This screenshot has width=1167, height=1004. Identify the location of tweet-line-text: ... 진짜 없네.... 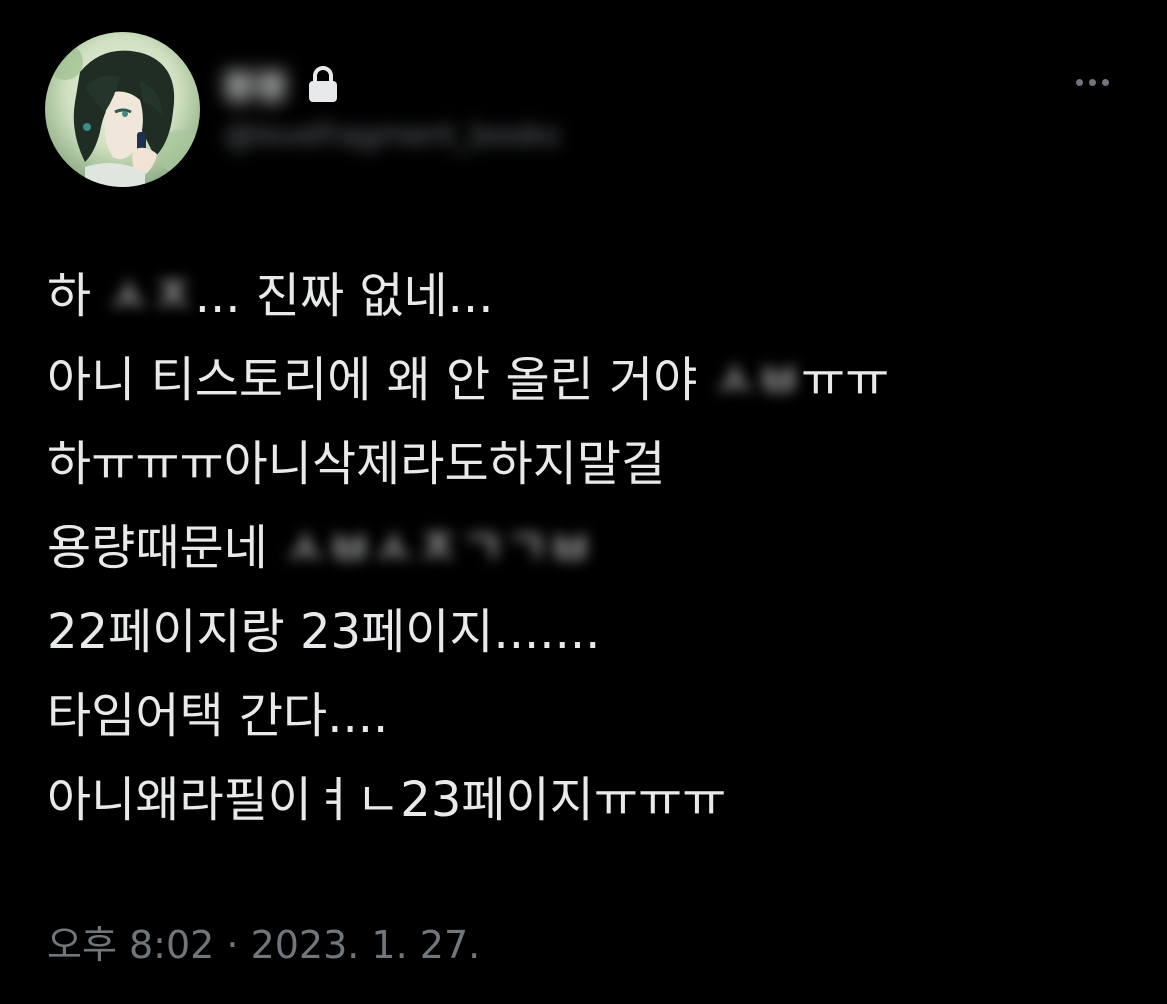
(344, 296).